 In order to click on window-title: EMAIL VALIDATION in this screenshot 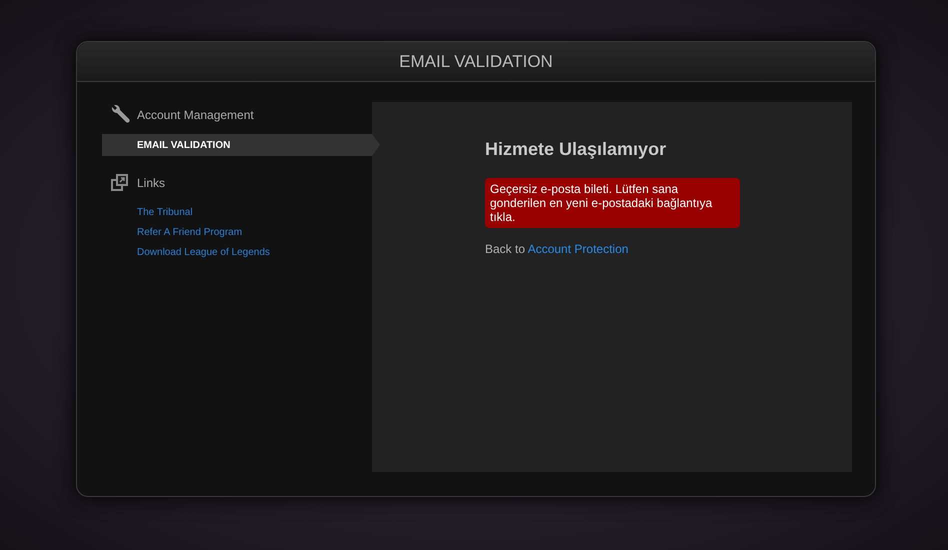, I will do `click(476, 62)`.